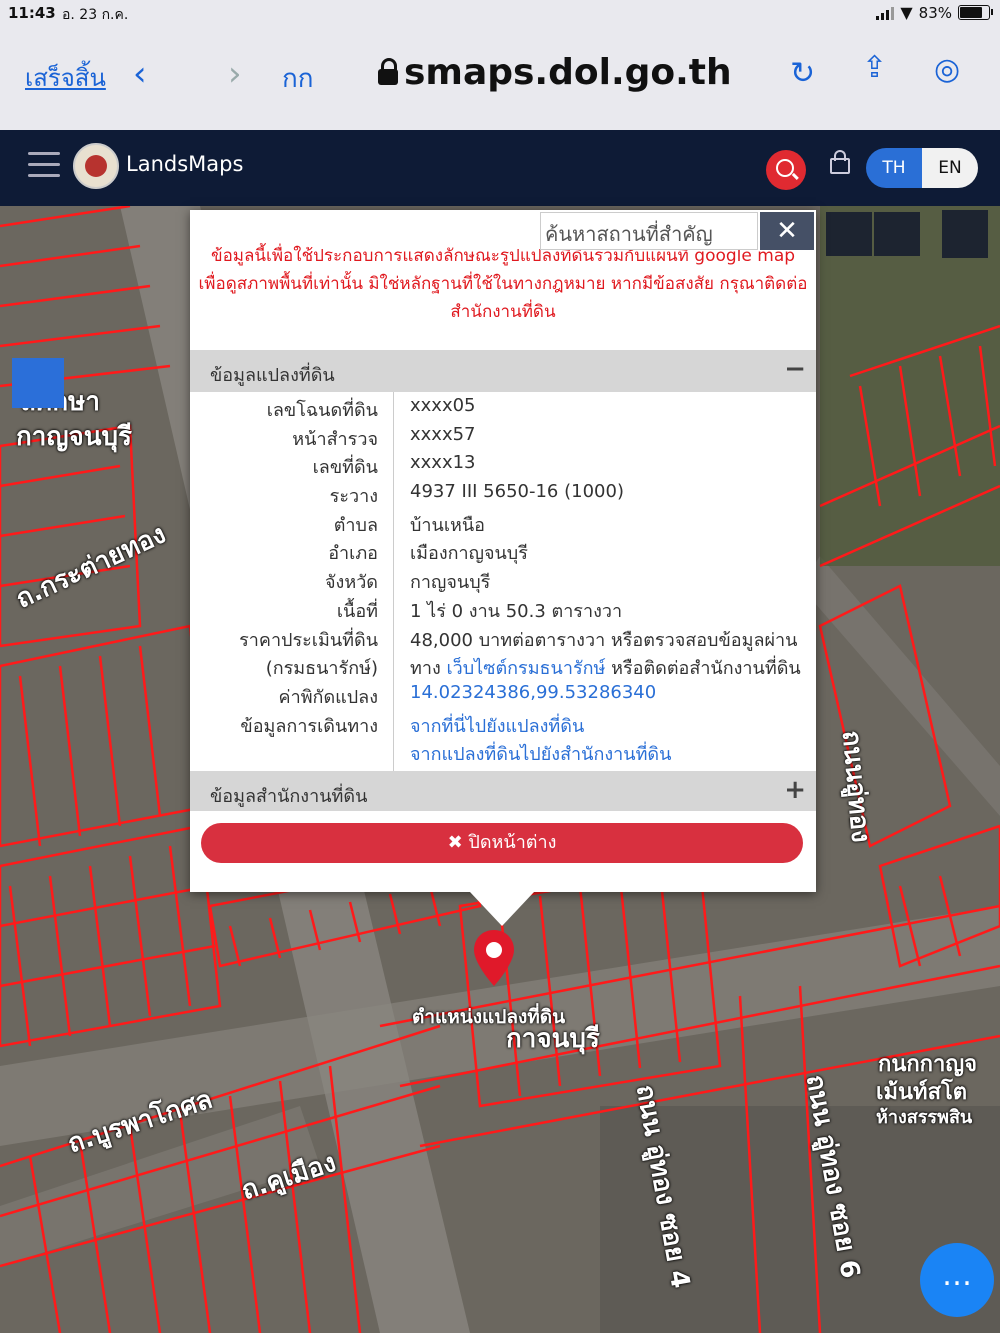  I want to click on value-province: กาญจนบุรี, so click(450, 583).